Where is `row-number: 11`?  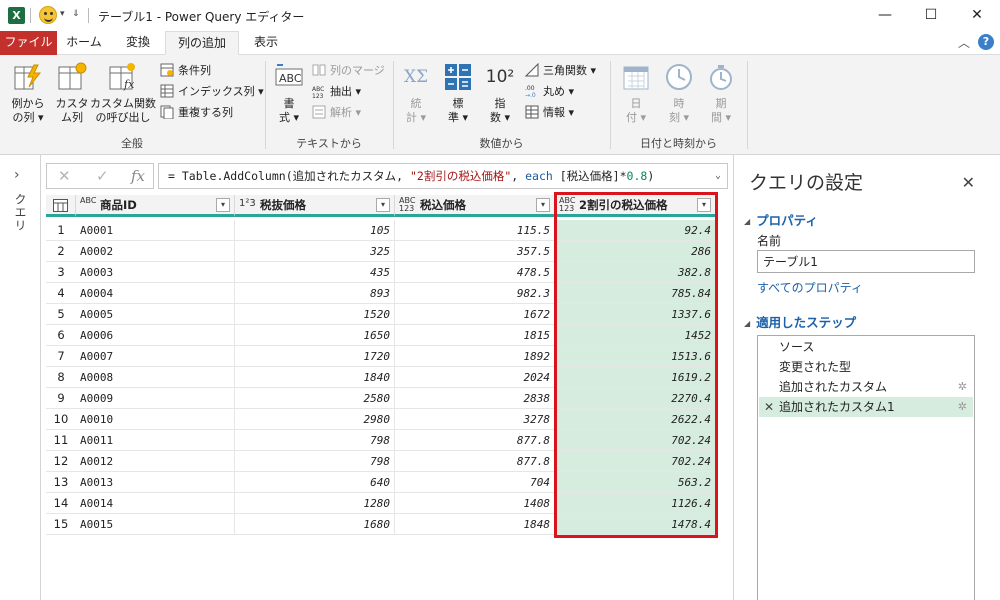 row-number: 11 is located at coordinates (61, 440).